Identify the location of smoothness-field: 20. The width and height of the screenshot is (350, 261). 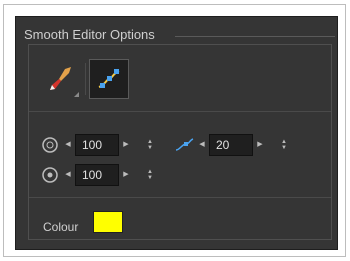
(231, 145).